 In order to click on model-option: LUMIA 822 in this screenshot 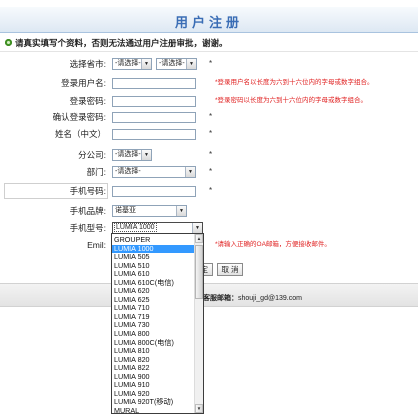, I will do `click(153, 368)`.